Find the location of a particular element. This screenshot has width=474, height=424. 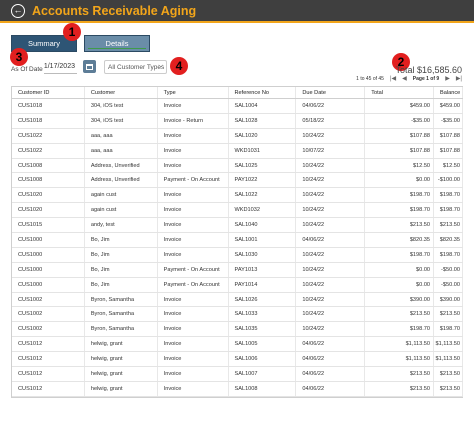

customer-type-value: All Customer Types is located at coordinates (136, 67).